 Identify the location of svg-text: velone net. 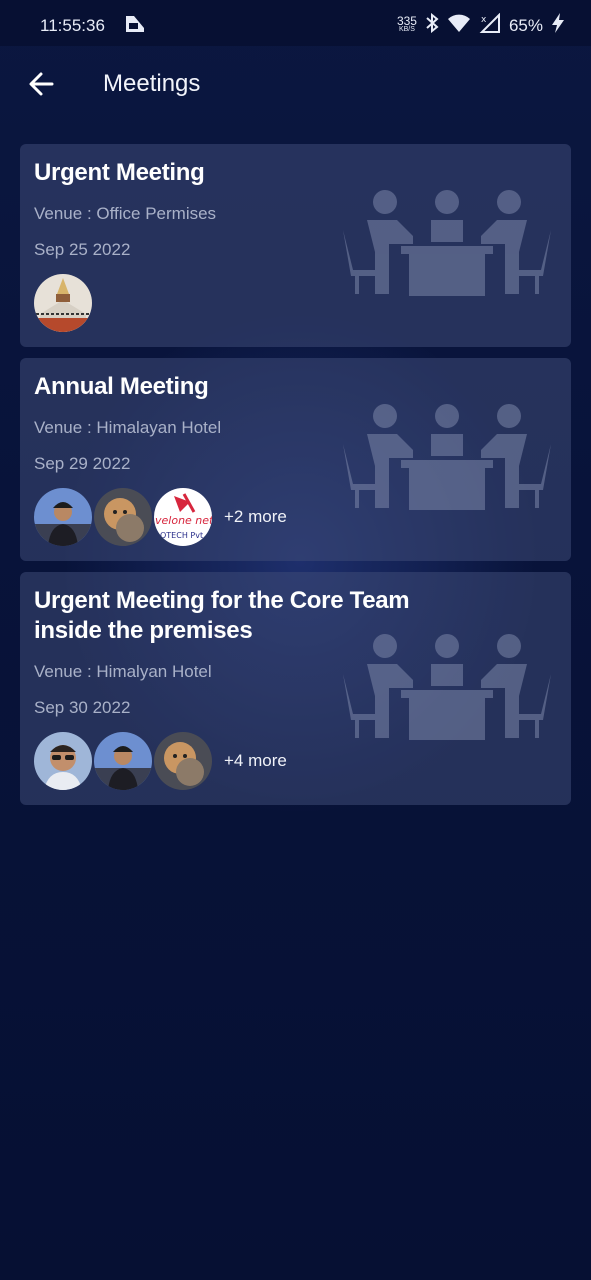
(183, 520).